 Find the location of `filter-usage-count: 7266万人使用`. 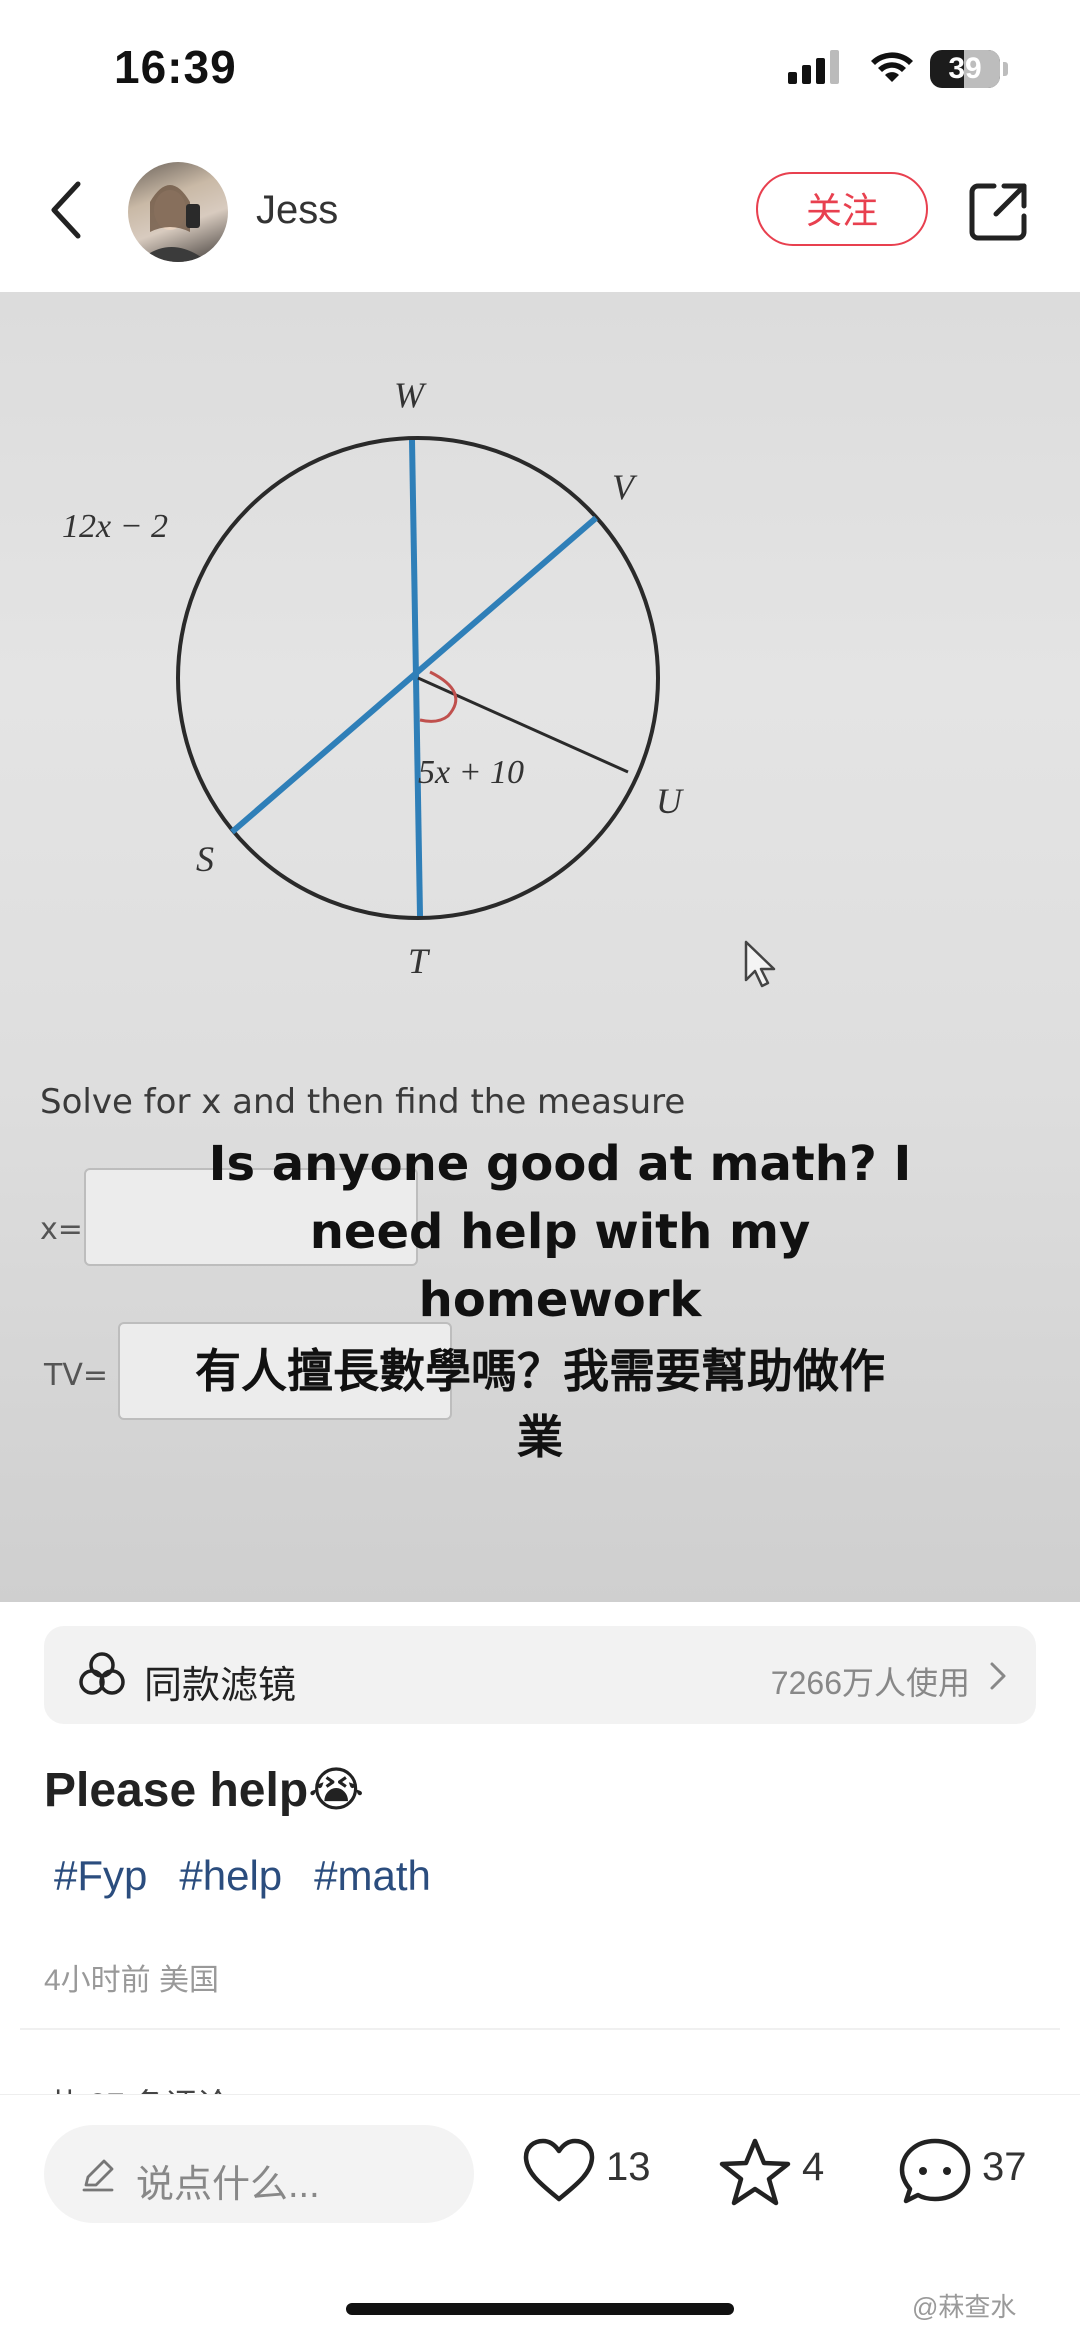

filter-usage-count: 7266万人使用 is located at coordinates (870, 1683).